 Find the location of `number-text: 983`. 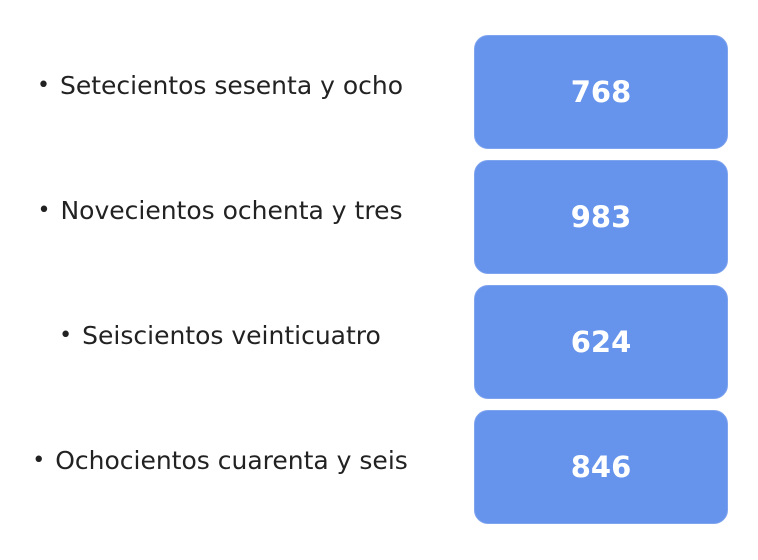

number-text: 983 is located at coordinates (601, 217).